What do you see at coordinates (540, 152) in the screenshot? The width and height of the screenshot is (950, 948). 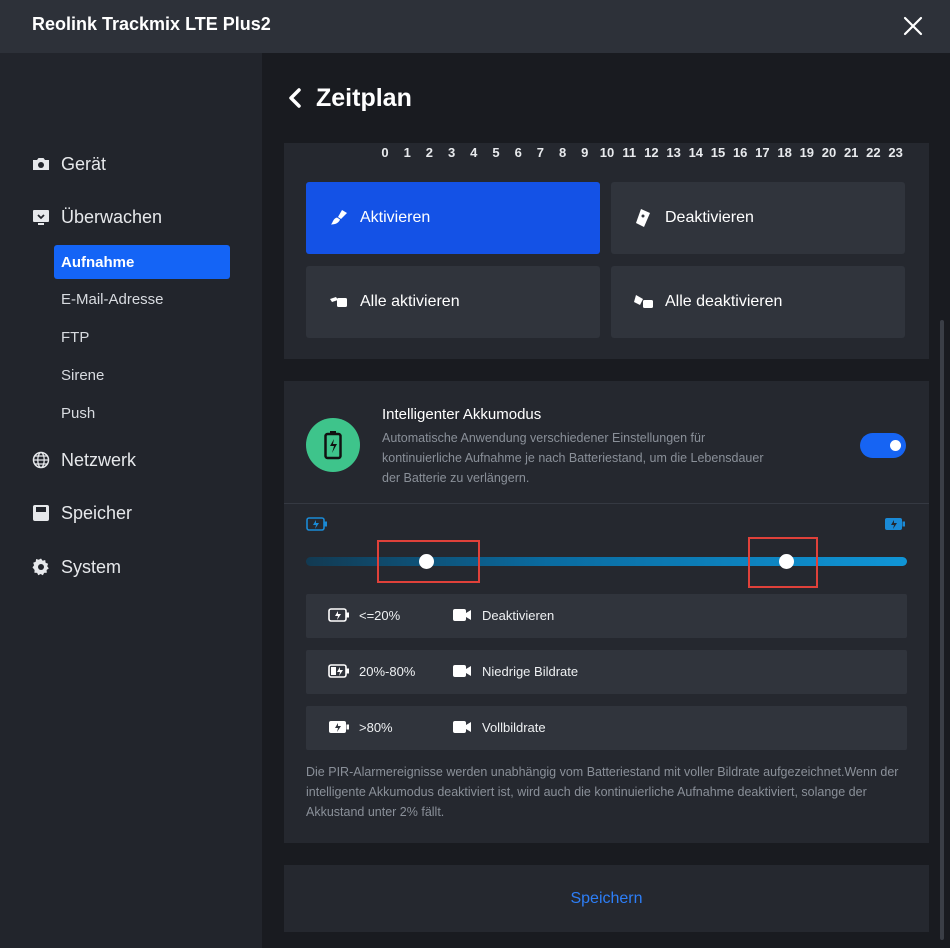 I see `hour-label: 7` at bounding box center [540, 152].